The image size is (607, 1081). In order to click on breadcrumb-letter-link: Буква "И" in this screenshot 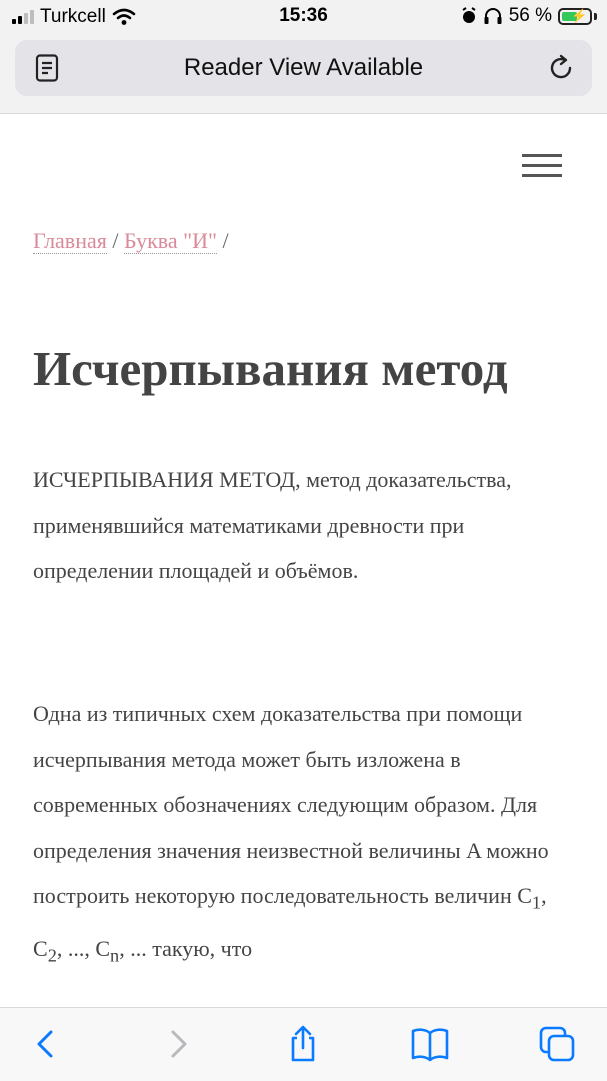, I will do `click(170, 241)`.